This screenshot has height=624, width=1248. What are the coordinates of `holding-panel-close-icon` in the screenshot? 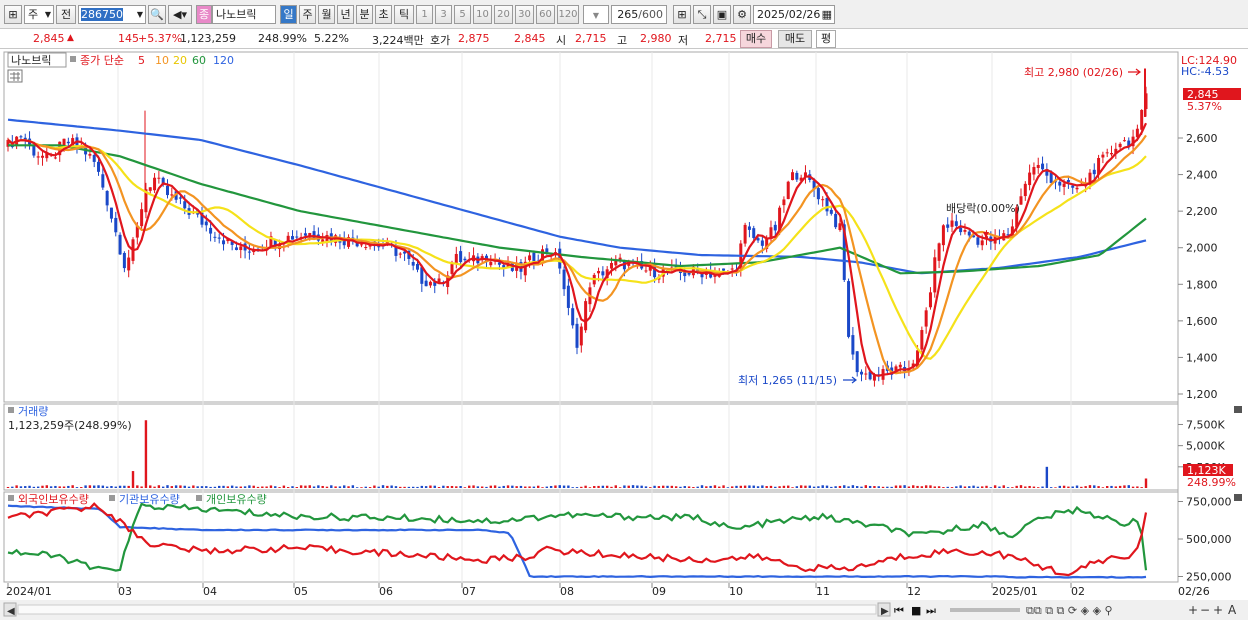 It's located at (1238, 497).